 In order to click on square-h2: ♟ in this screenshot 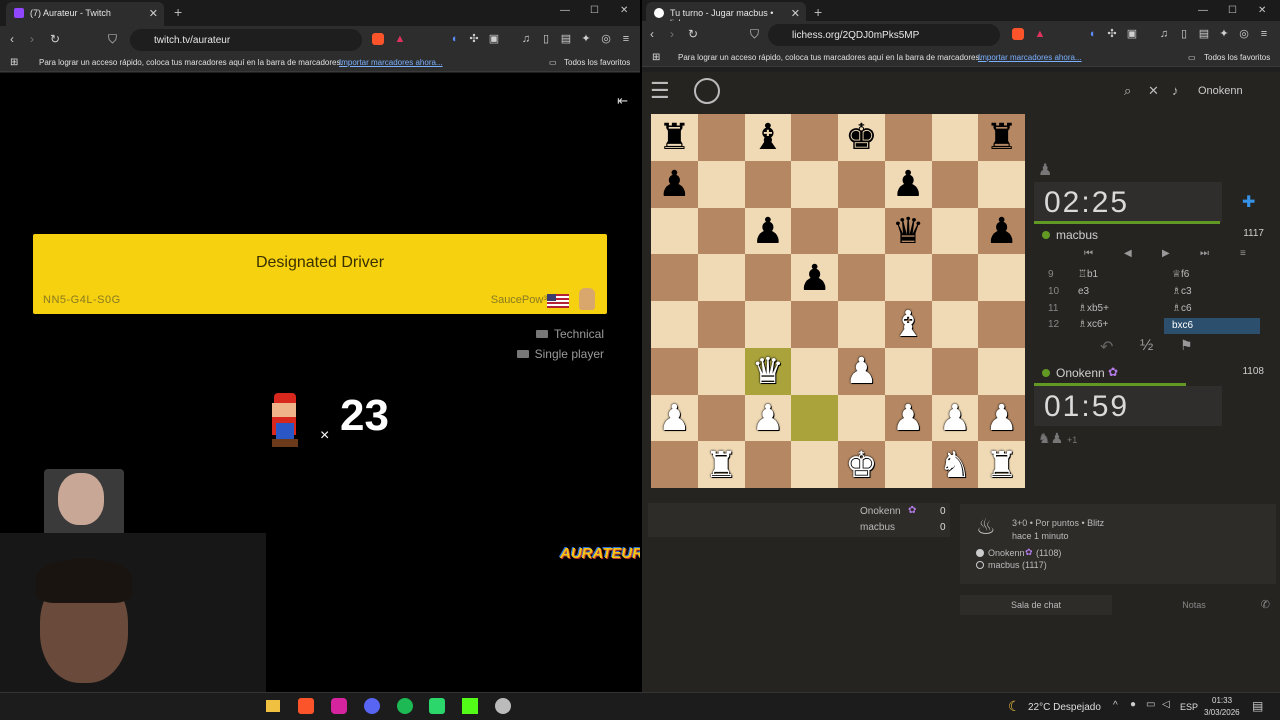, I will do `click(1001, 418)`.